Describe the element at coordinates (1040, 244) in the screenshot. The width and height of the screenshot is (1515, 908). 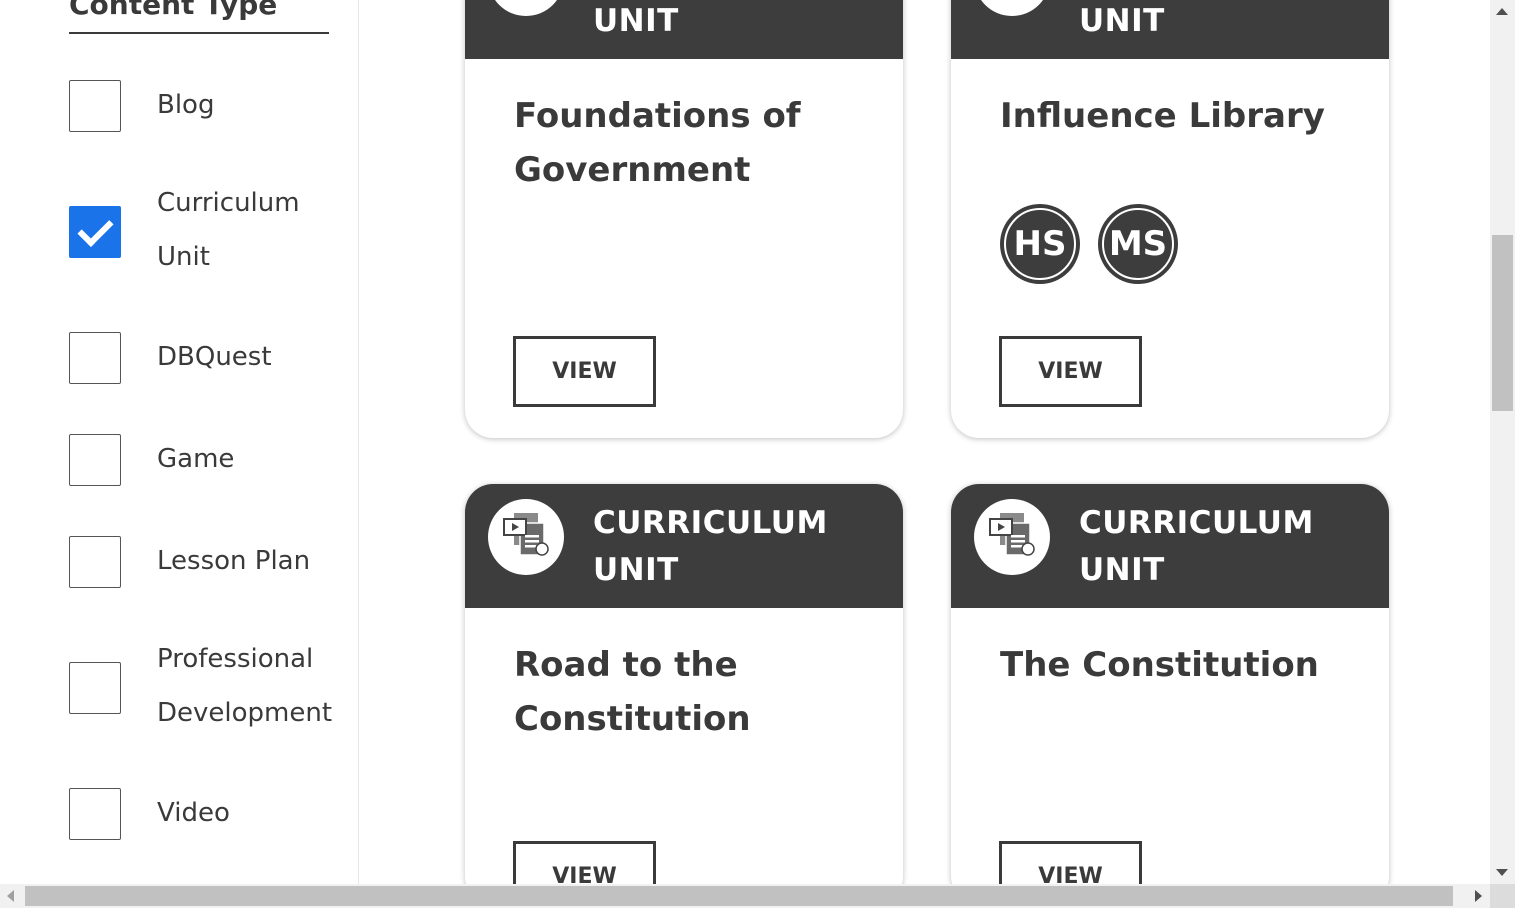
I see `grade-badge-hs: HS` at that location.